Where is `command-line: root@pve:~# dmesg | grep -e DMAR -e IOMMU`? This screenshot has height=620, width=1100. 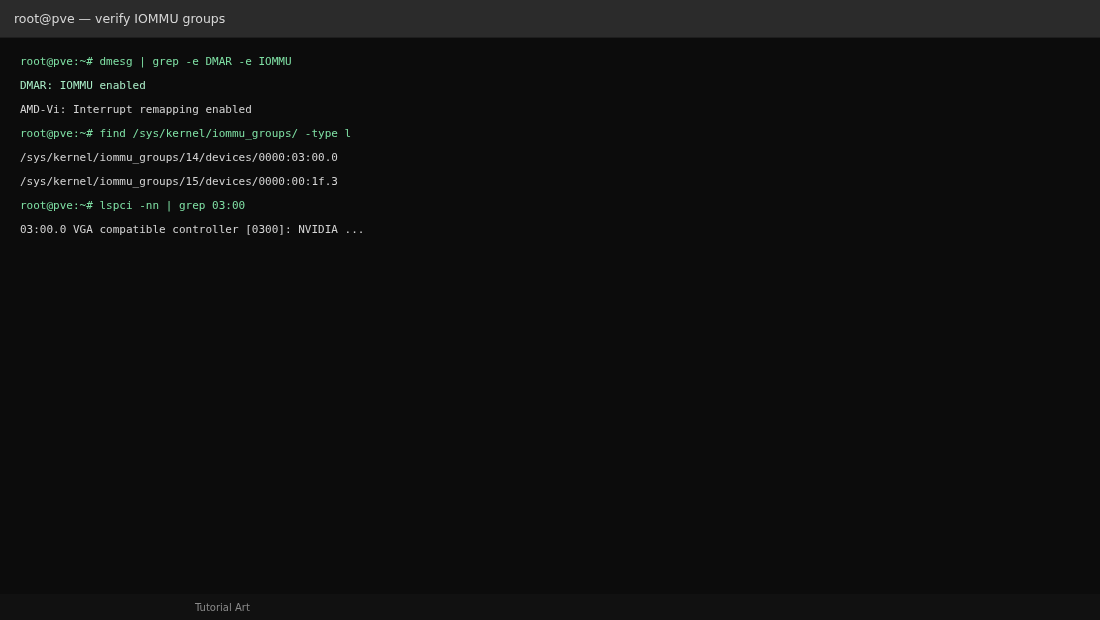
command-line: root@pve:~# dmesg | grep -e DMAR -e IOMMU is located at coordinates (156, 62).